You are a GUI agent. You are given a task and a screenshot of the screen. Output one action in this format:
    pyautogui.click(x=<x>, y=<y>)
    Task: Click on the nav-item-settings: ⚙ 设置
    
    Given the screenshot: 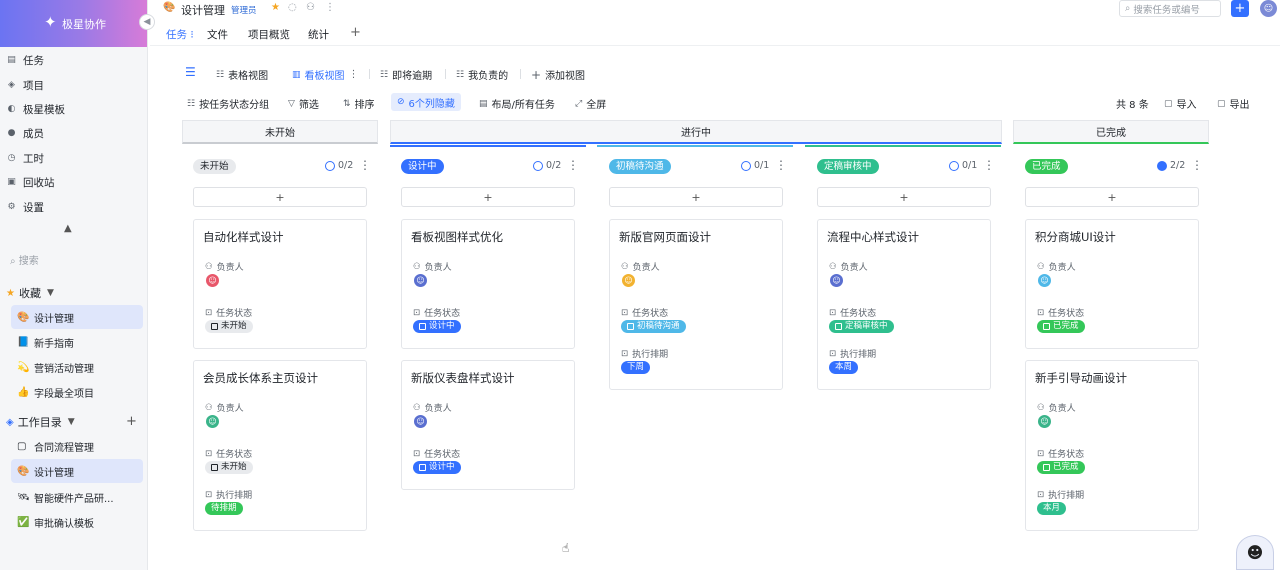 What is the action you would take?
    pyautogui.click(x=74, y=207)
    